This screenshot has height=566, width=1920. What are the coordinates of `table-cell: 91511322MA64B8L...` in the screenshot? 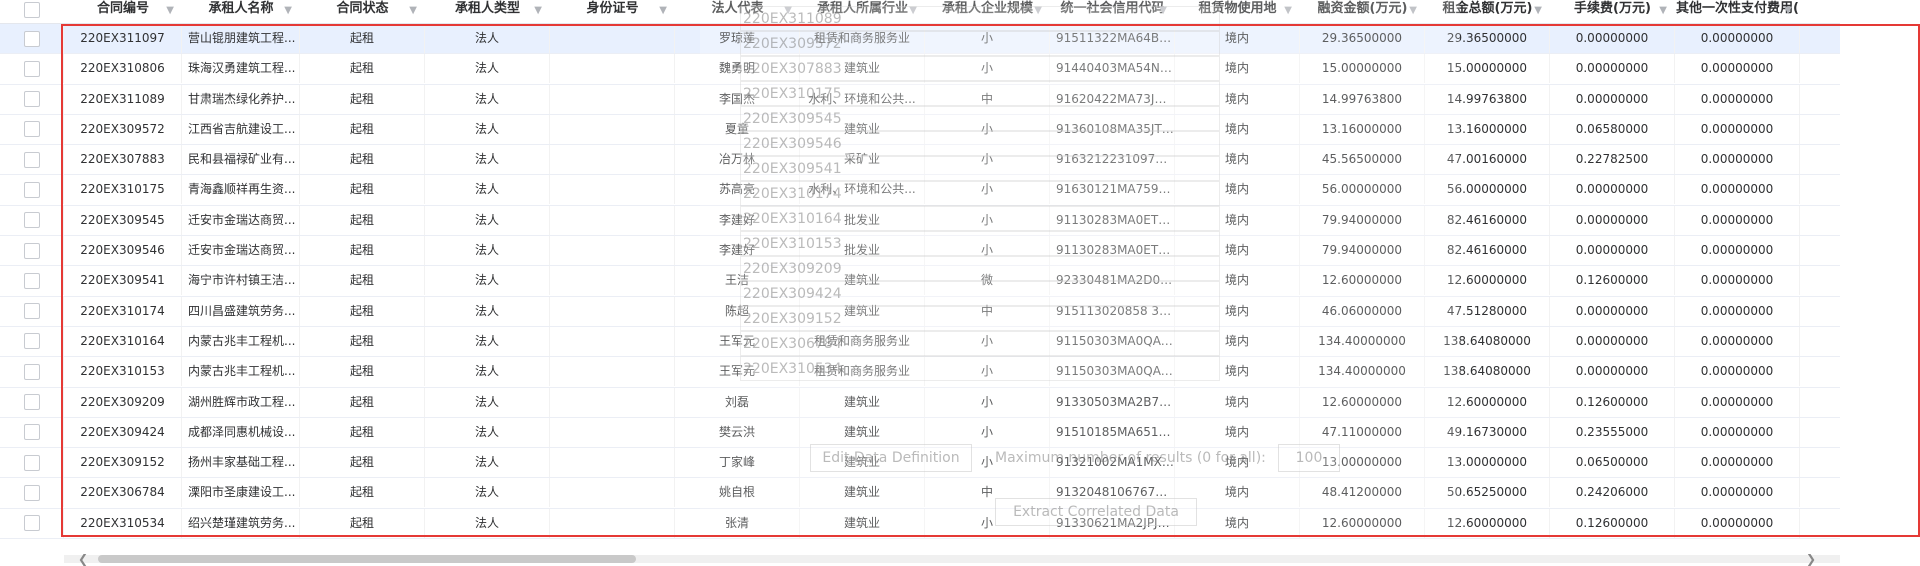 It's located at (1112, 38).